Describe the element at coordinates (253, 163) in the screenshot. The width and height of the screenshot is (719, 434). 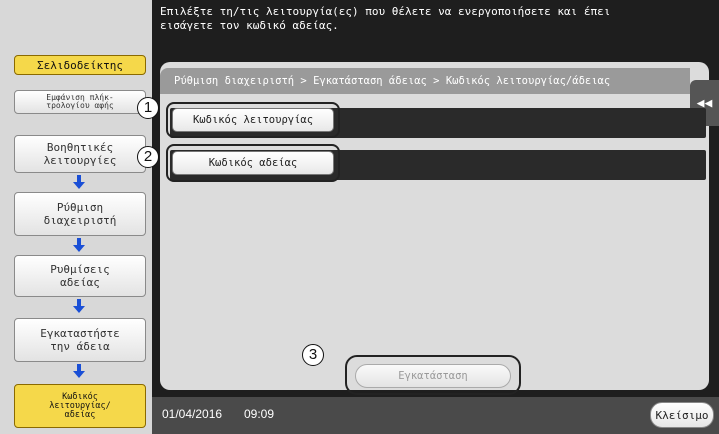
I see `license-code-button: Κωδικός αδείας` at that location.